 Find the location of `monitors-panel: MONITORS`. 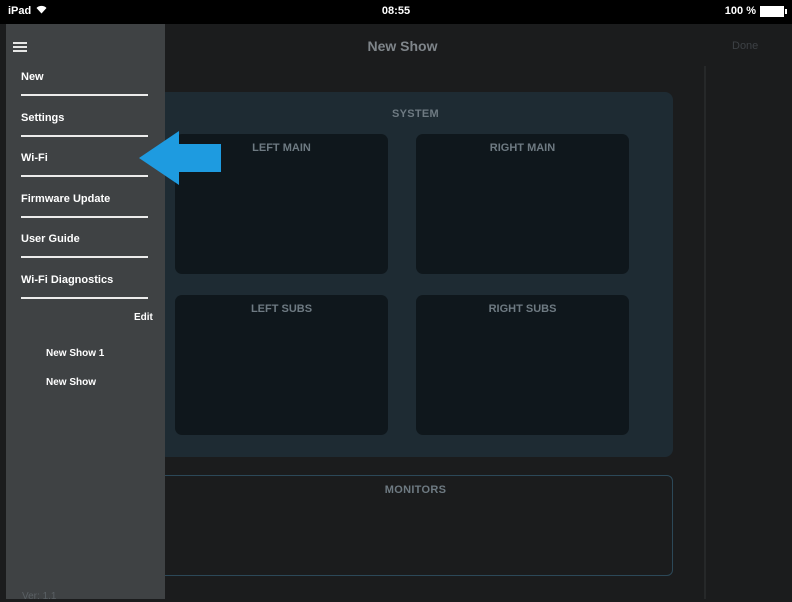

monitors-panel: MONITORS is located at coordinates (415, 525).